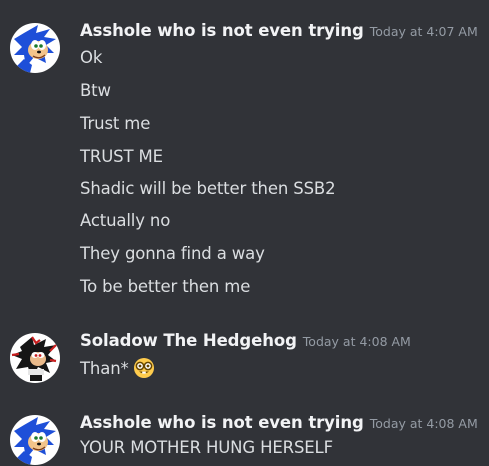 This screenshot has width=489, height=466. I want to click on message-text: TRUST ME, so click(121, 156).